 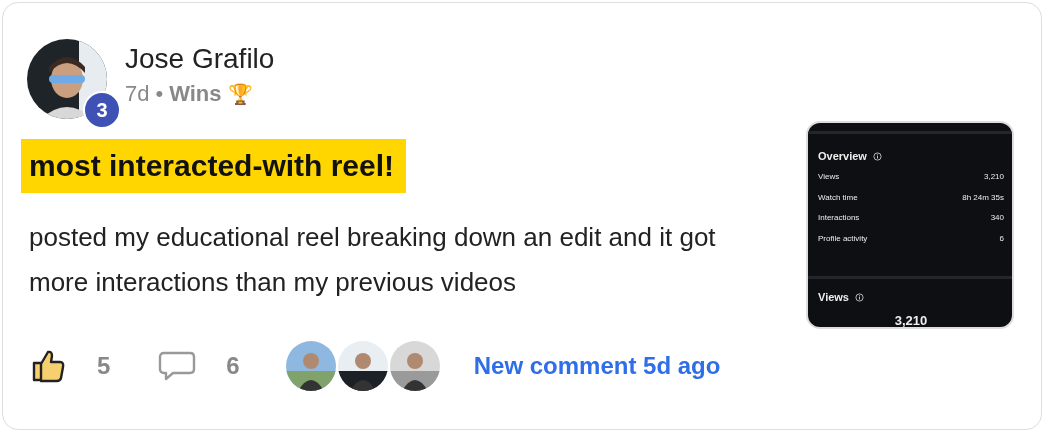 I want to click on stat-label: Profile activity, so click(x=843, y=239).